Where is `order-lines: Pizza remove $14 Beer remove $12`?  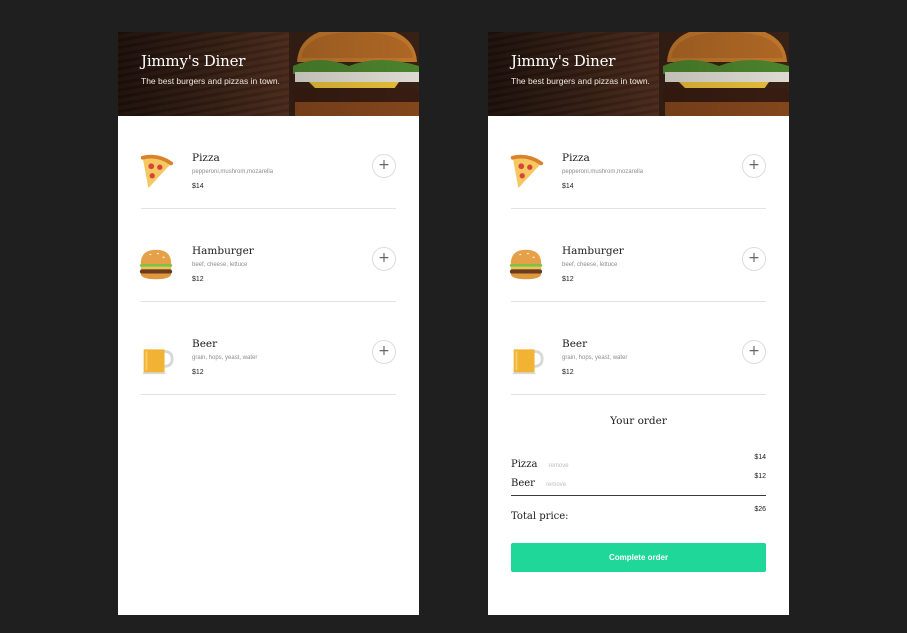
order-lines: Pizza remove $14 Beer remove $12 is located at coordinates (638, 471).